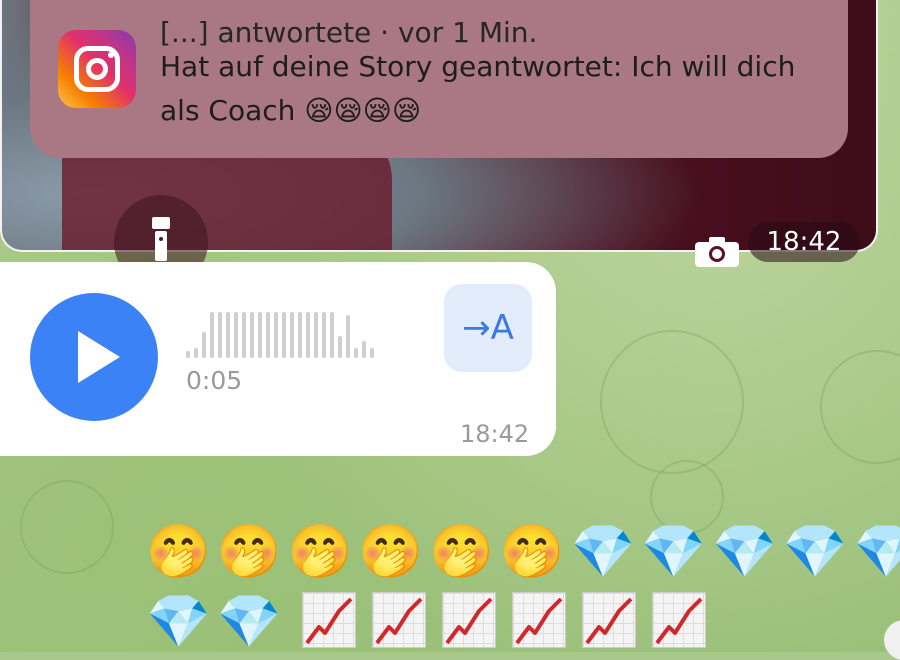 The image size is (900, 660). I want to click on voice-waveform, so click(280, 334).